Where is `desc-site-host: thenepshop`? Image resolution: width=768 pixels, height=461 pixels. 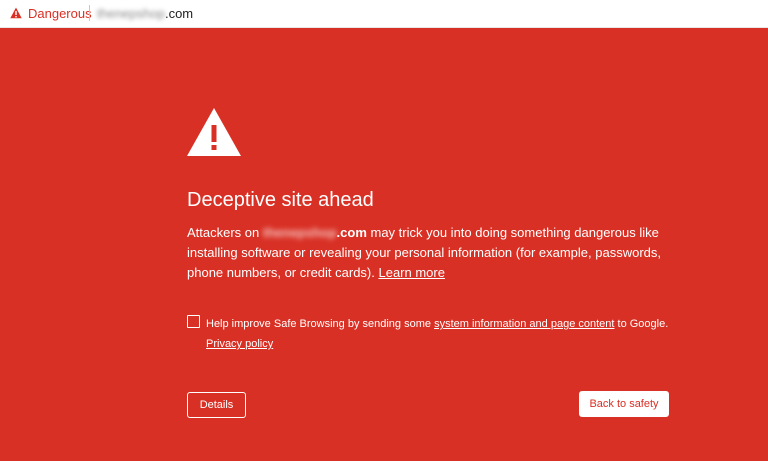
desc-site-host: thenepshop is located at coordinates (299, 232).